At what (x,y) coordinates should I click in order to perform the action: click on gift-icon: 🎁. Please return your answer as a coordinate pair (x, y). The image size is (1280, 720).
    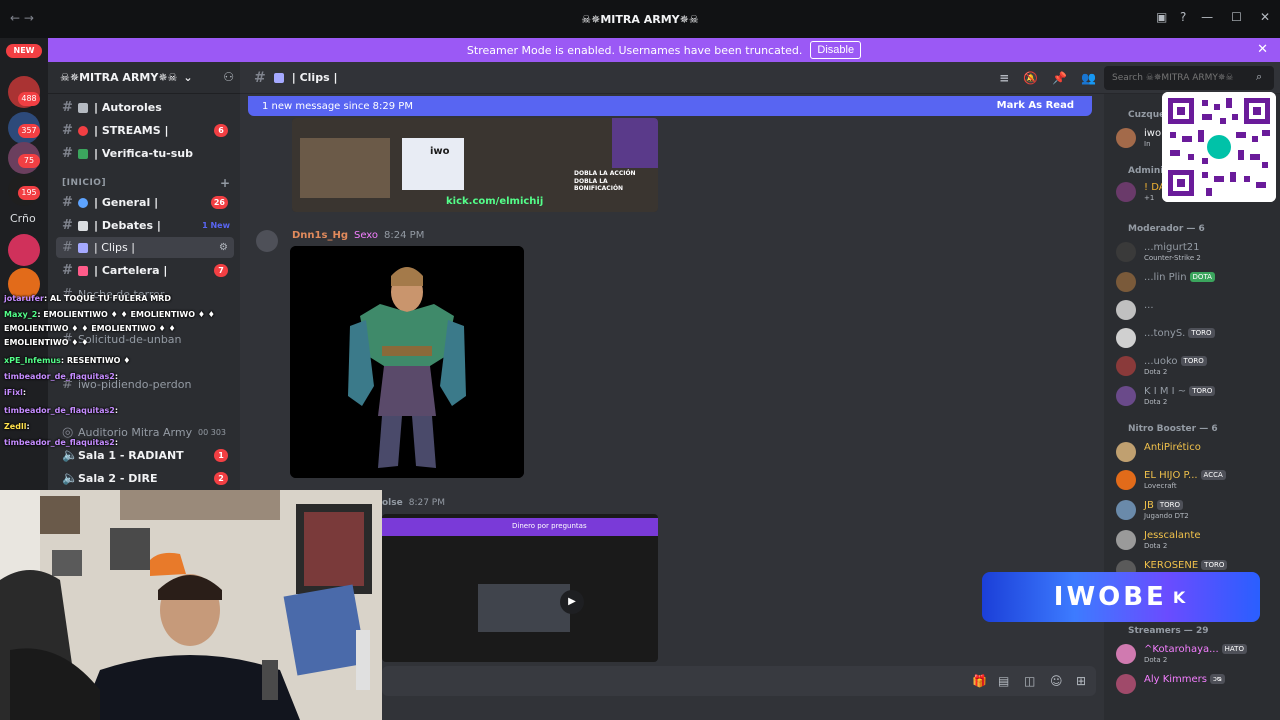
    Looking at the image, I should click on (979, 681).